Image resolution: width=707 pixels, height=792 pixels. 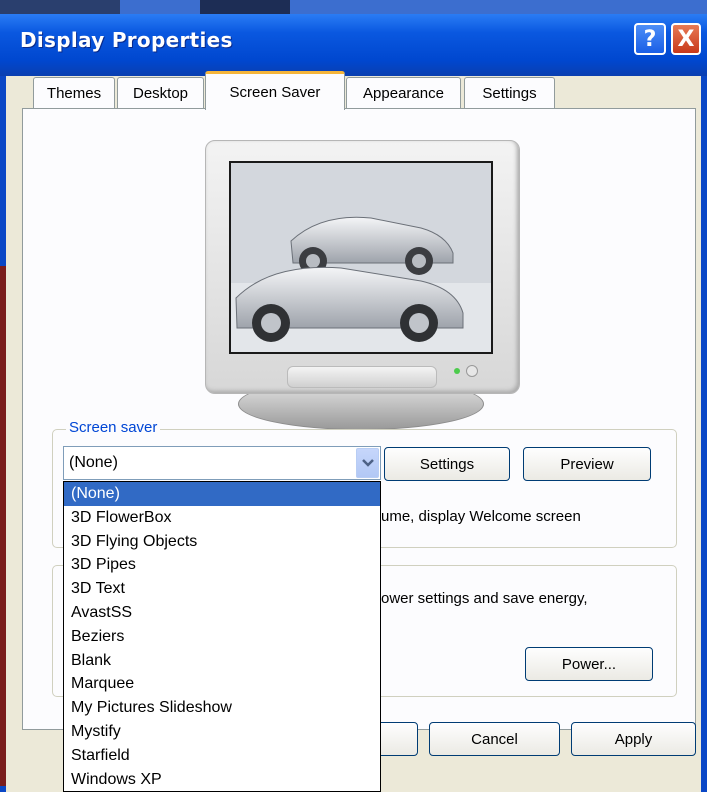 I want to click on tab-label: Screen Saver, so click(x=275, y=92).